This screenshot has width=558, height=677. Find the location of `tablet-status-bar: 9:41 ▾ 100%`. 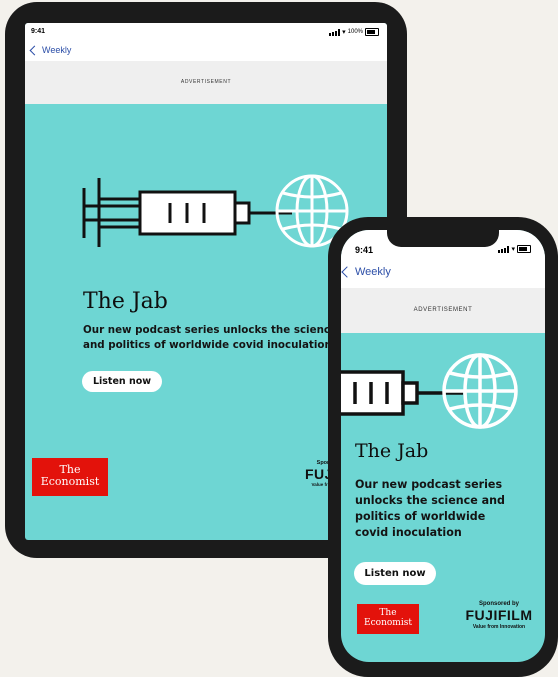

tablet-status-bar: 9:41 ▾ 100% is located at coordinates (206, 32).